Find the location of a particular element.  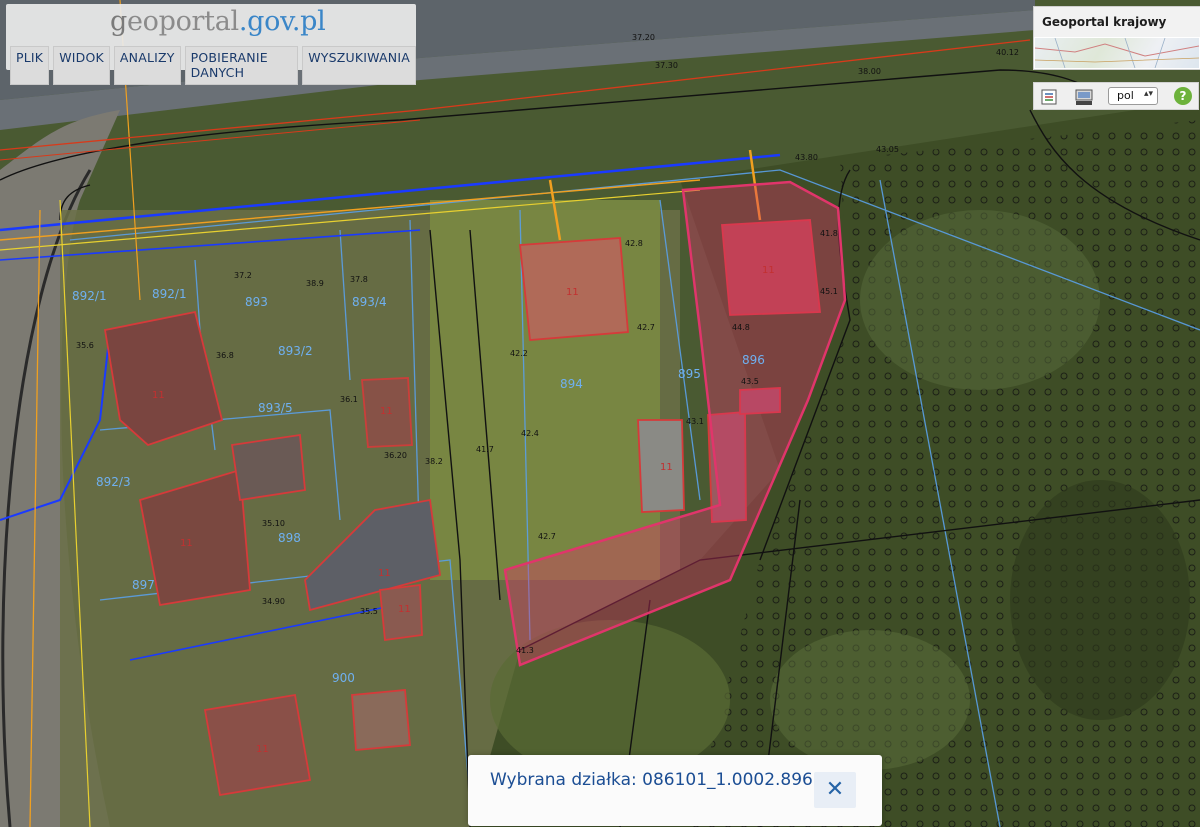

height-label: 37.20 is located at coordinates (643, 37).